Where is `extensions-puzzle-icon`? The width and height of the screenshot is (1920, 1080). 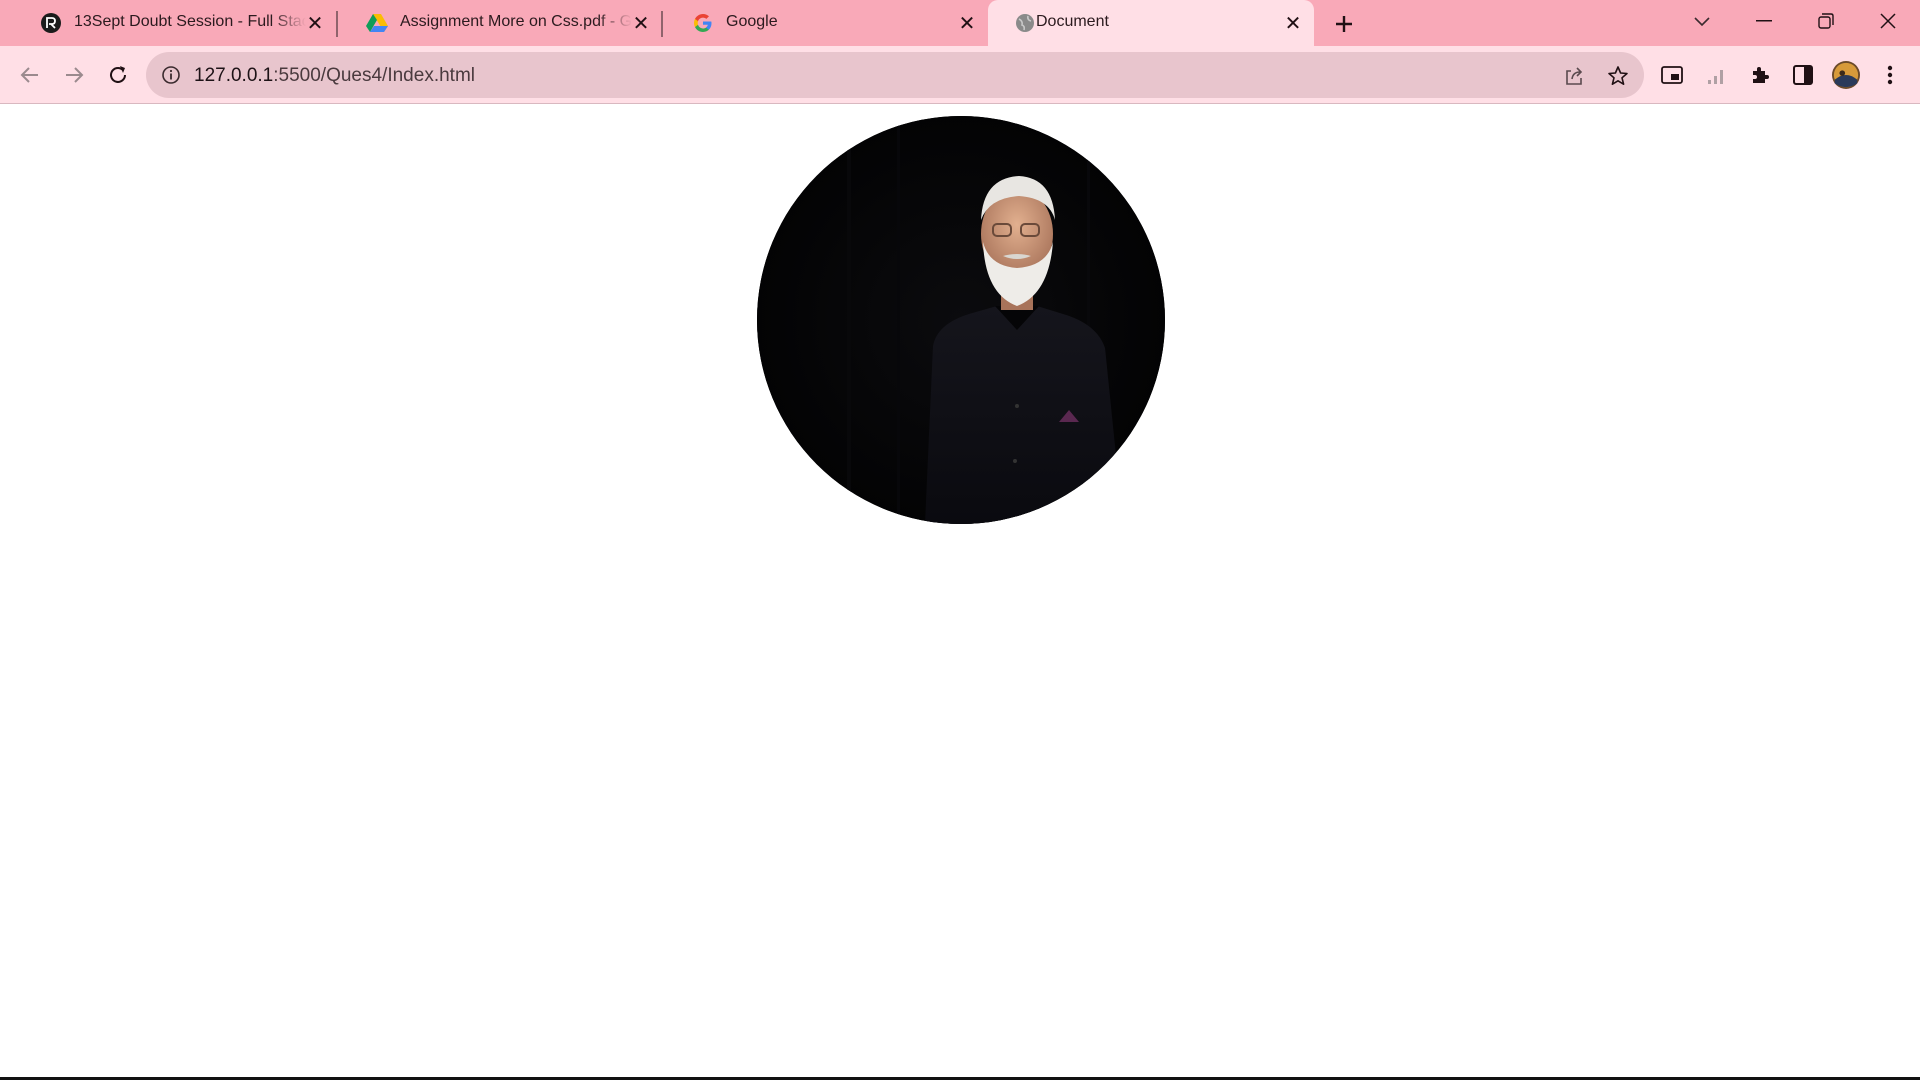 extensions-puzzle-icon is located at coordinates (1760, 75).